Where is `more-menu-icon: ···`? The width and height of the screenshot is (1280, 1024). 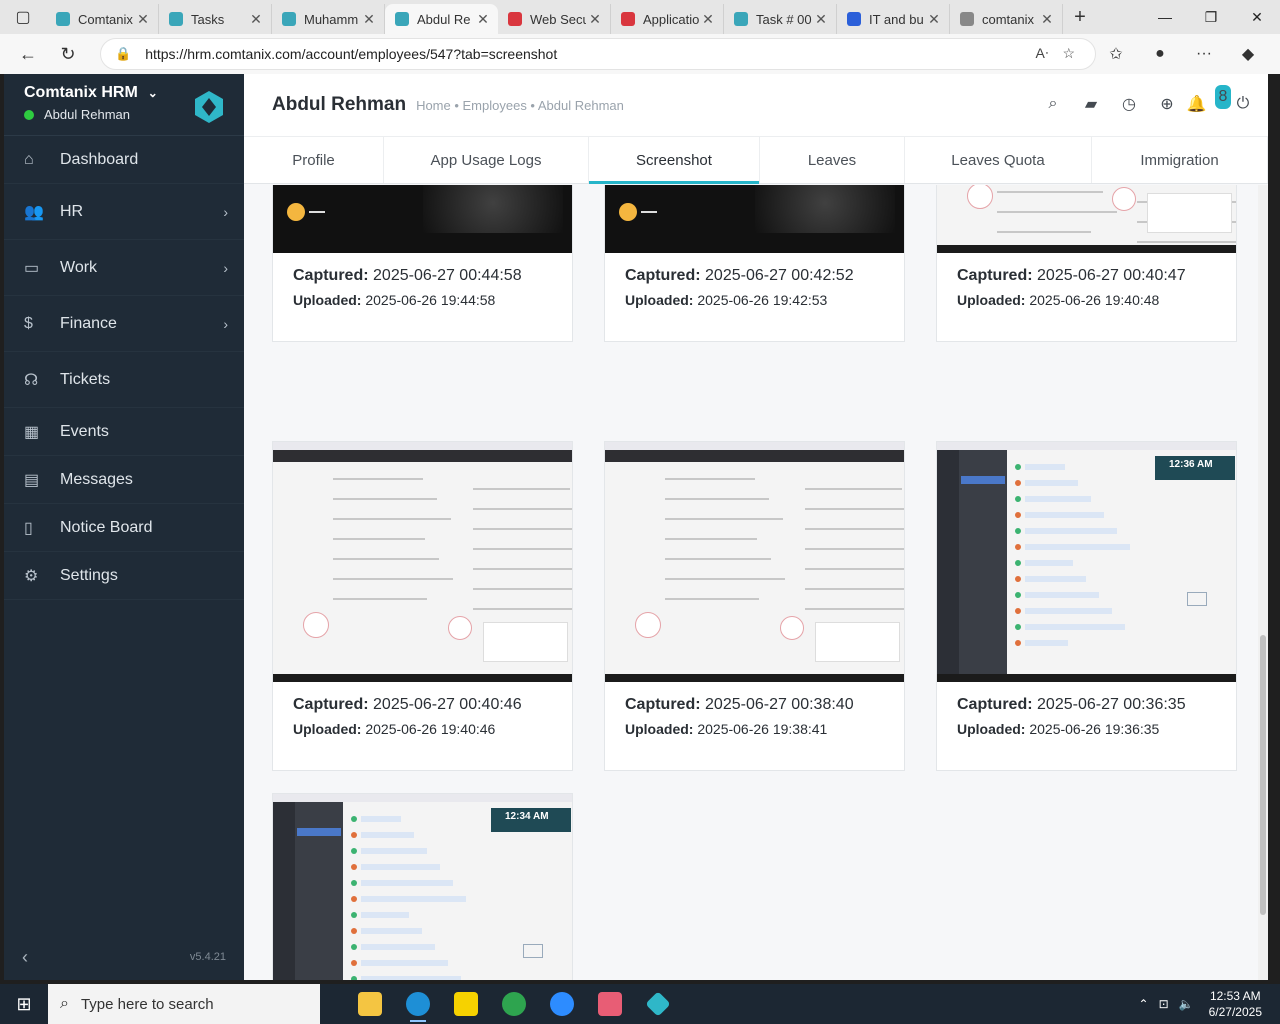
more-menu-icon: ··· is located at coordinates (1204, 54).